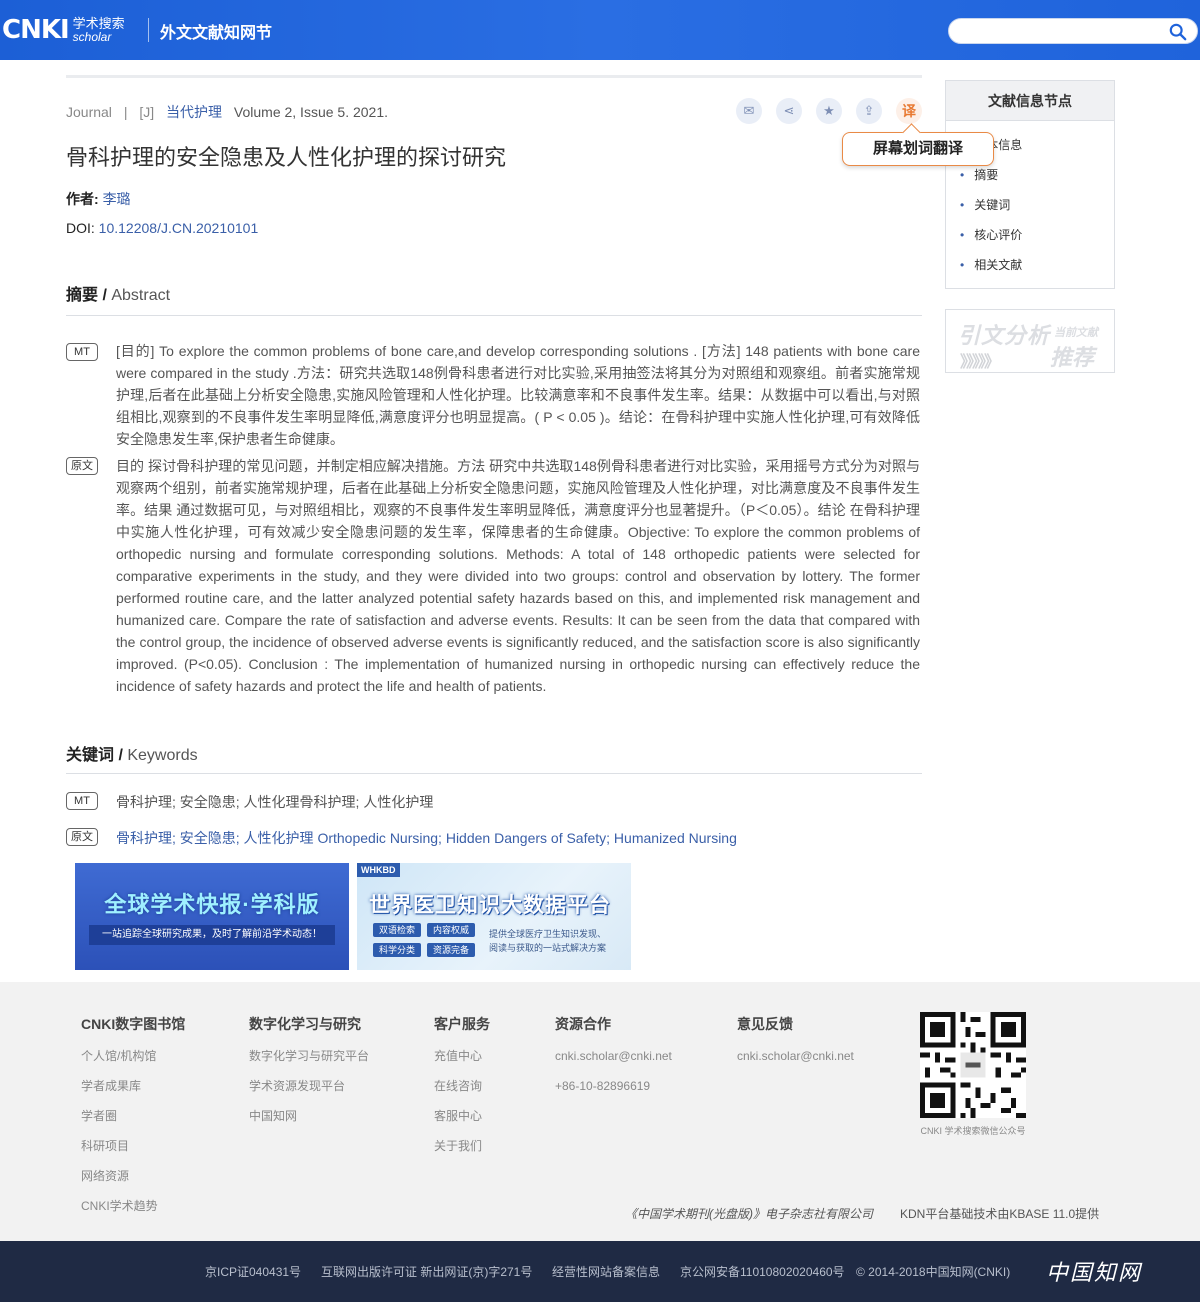 This screenshot has height=1302, width=1200. I want to click on top-rule, so click(494, 76).